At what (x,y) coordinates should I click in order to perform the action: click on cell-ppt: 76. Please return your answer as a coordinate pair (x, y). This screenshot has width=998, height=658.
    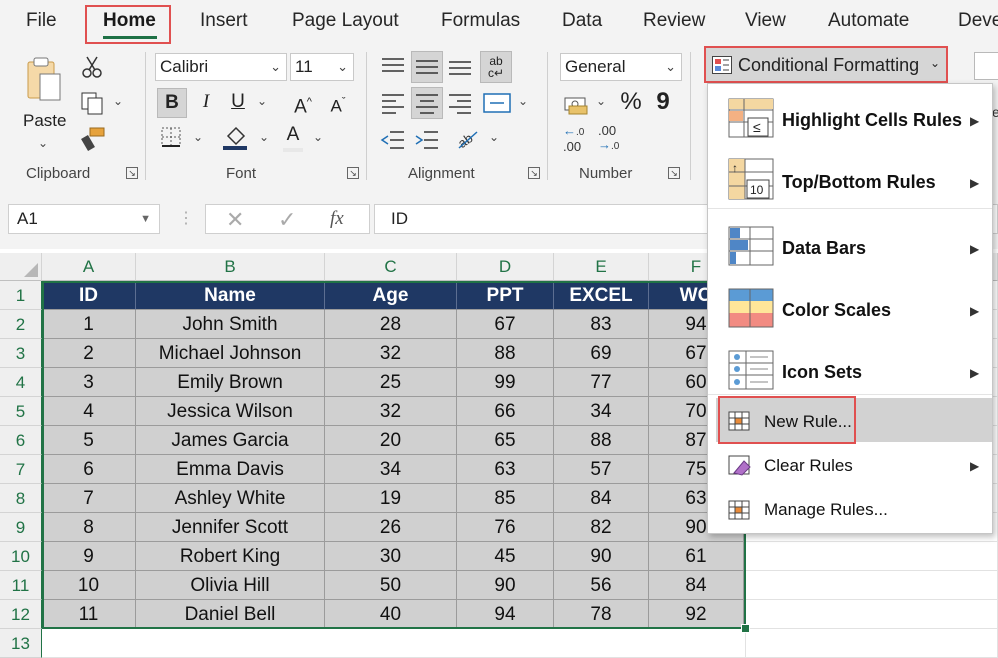
    Looking at the image, I should click on (505, 527).